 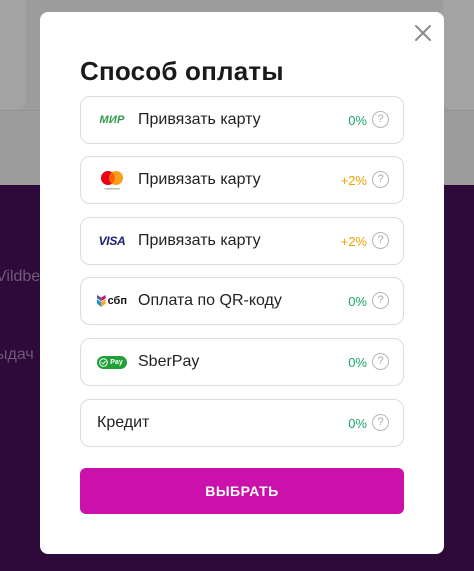 What do you see at coordinates (112, 180) in the screenshot?
I see `mastercard-logo-icon: mastercard` at bounding box center [112, 180].